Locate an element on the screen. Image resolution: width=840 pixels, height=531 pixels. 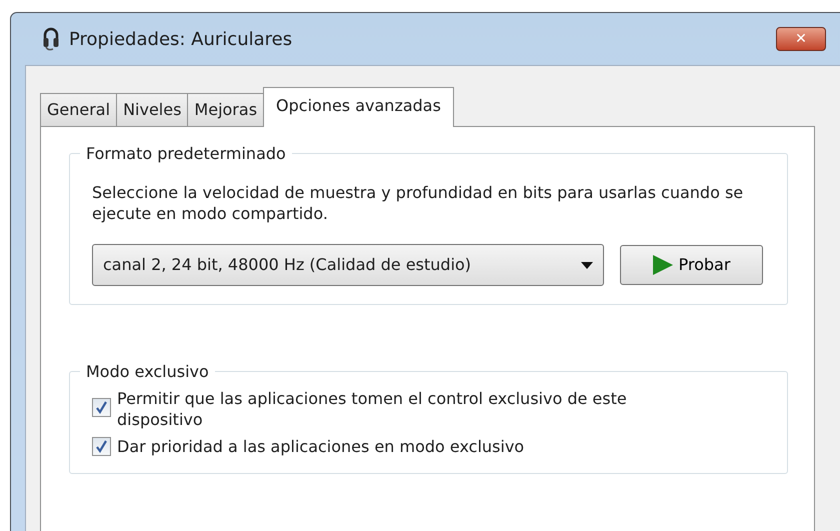
tab: Niveles is located at coordinates (152, 109).